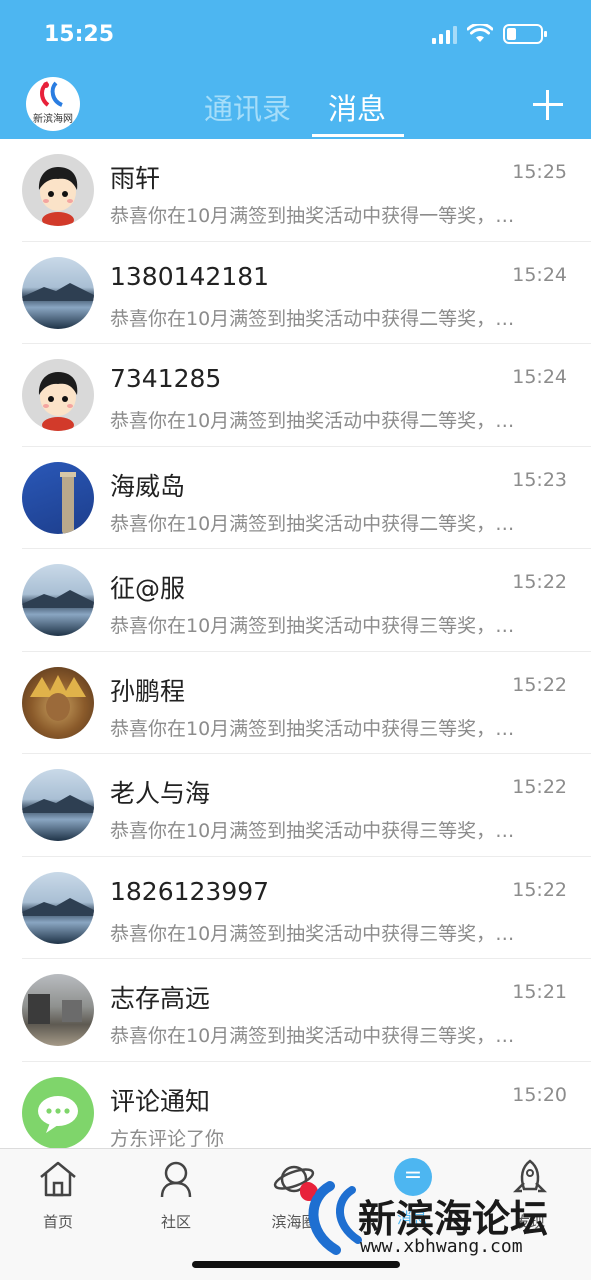 The width and height of the screenshot is (591, 1280). Describe the element at coordinates (135, 178) in the screenshot. I see `conversation-name: 雨轩` at that location.